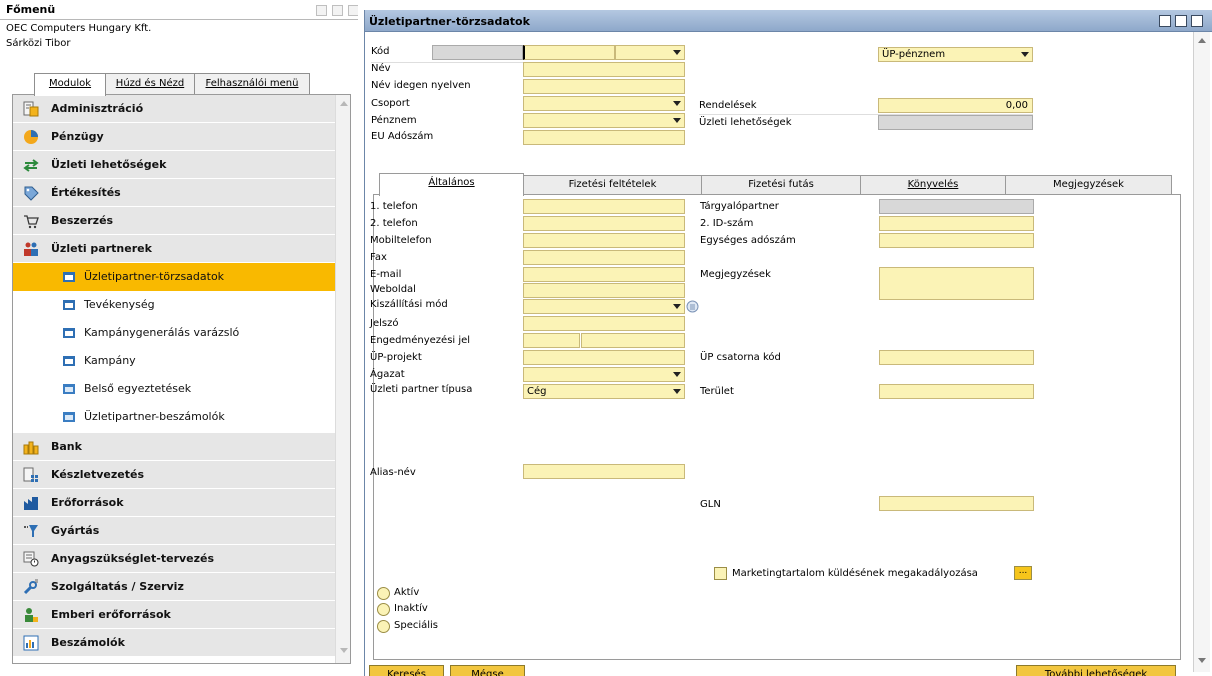  Describe the element at coordinates (174, 361) in the screenshot. I see `submenu-kampany: Kampány` at that location.